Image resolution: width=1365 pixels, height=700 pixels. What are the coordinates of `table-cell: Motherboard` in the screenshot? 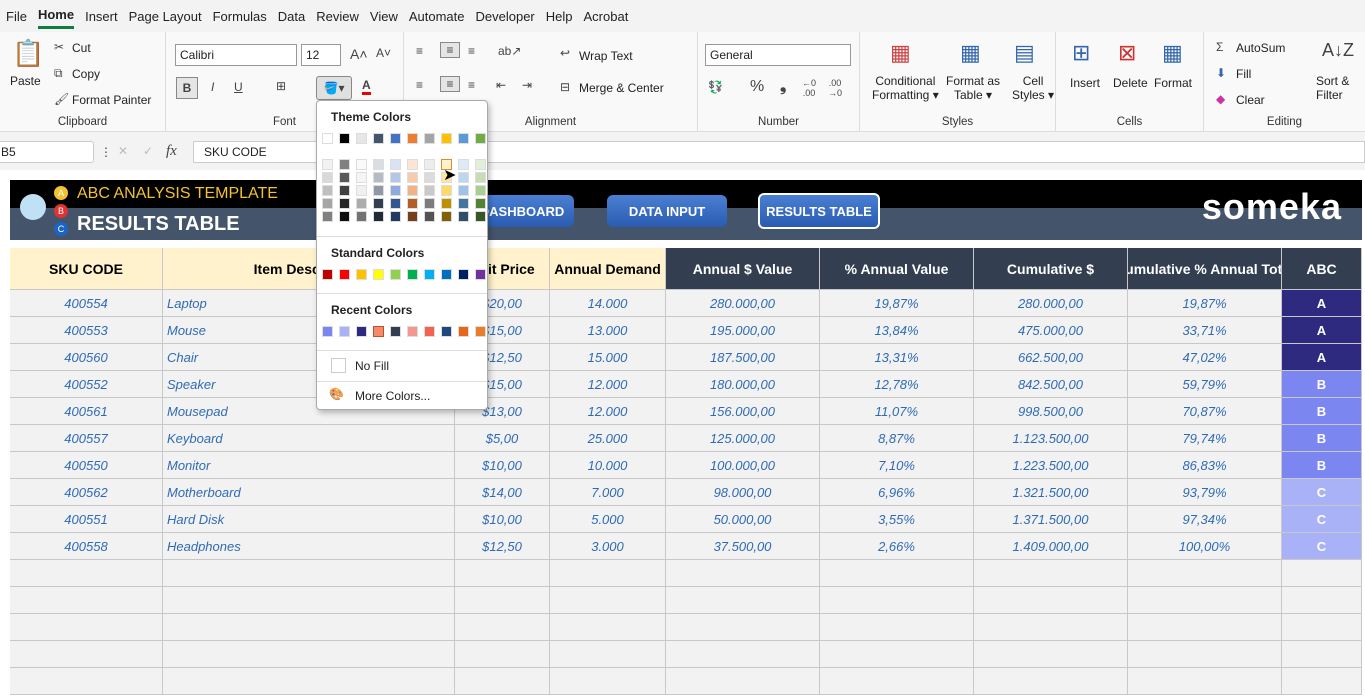 It's located at (309, 492).